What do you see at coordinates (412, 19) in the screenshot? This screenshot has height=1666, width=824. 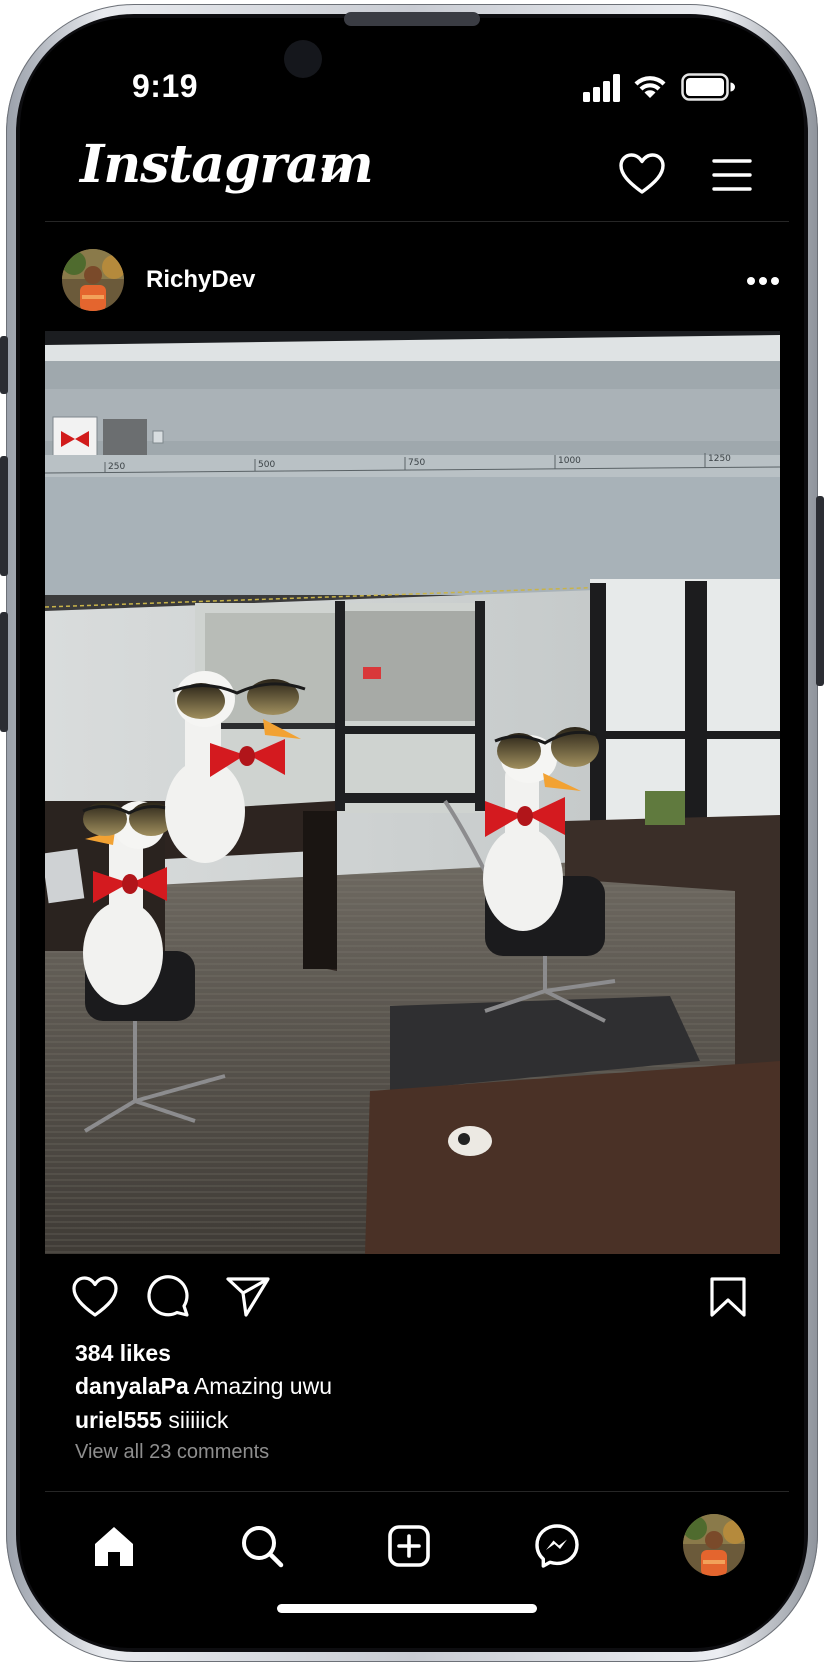 I see `earpiece` at bounding box center [412, 19].